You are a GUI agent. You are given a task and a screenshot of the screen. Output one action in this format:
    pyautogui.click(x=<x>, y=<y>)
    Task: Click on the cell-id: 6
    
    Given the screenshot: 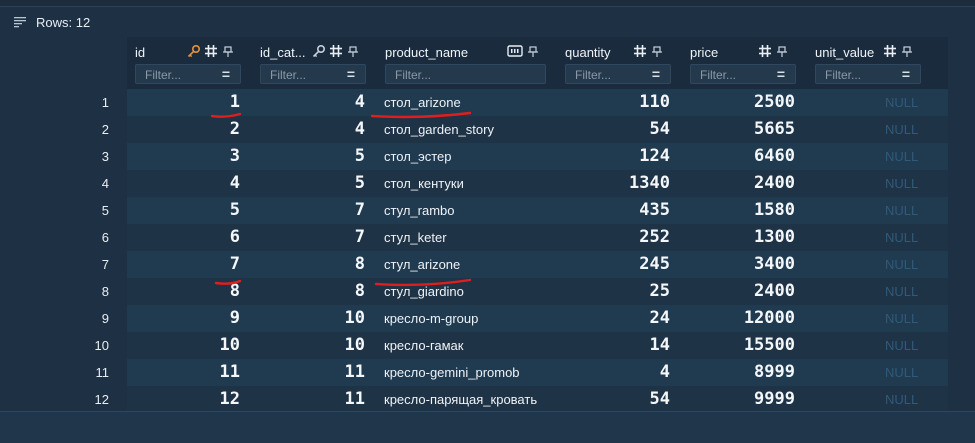 What is the action you would take?
    pyautogui.click(x=183, y=237)
    